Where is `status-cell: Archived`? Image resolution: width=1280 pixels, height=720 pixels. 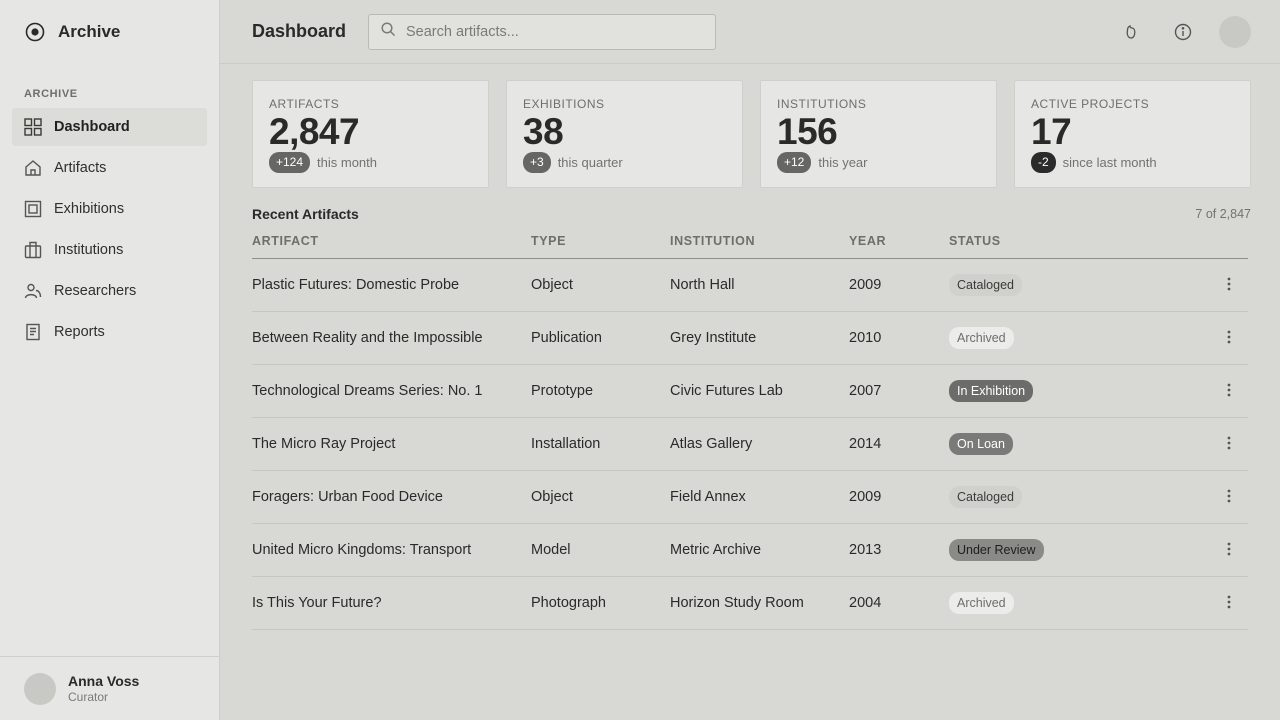
status-cell: Archived is located at coordinates (1079, 603).